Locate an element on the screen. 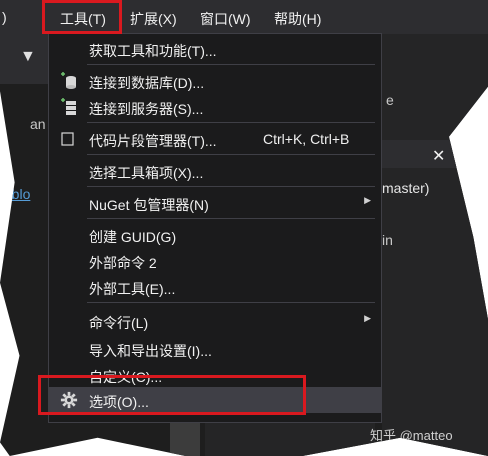 This screenshot has height=456, width=488. menu-item-nuget: NuGet 包管理器(N) ▶ is located at coordinates (215, 203).